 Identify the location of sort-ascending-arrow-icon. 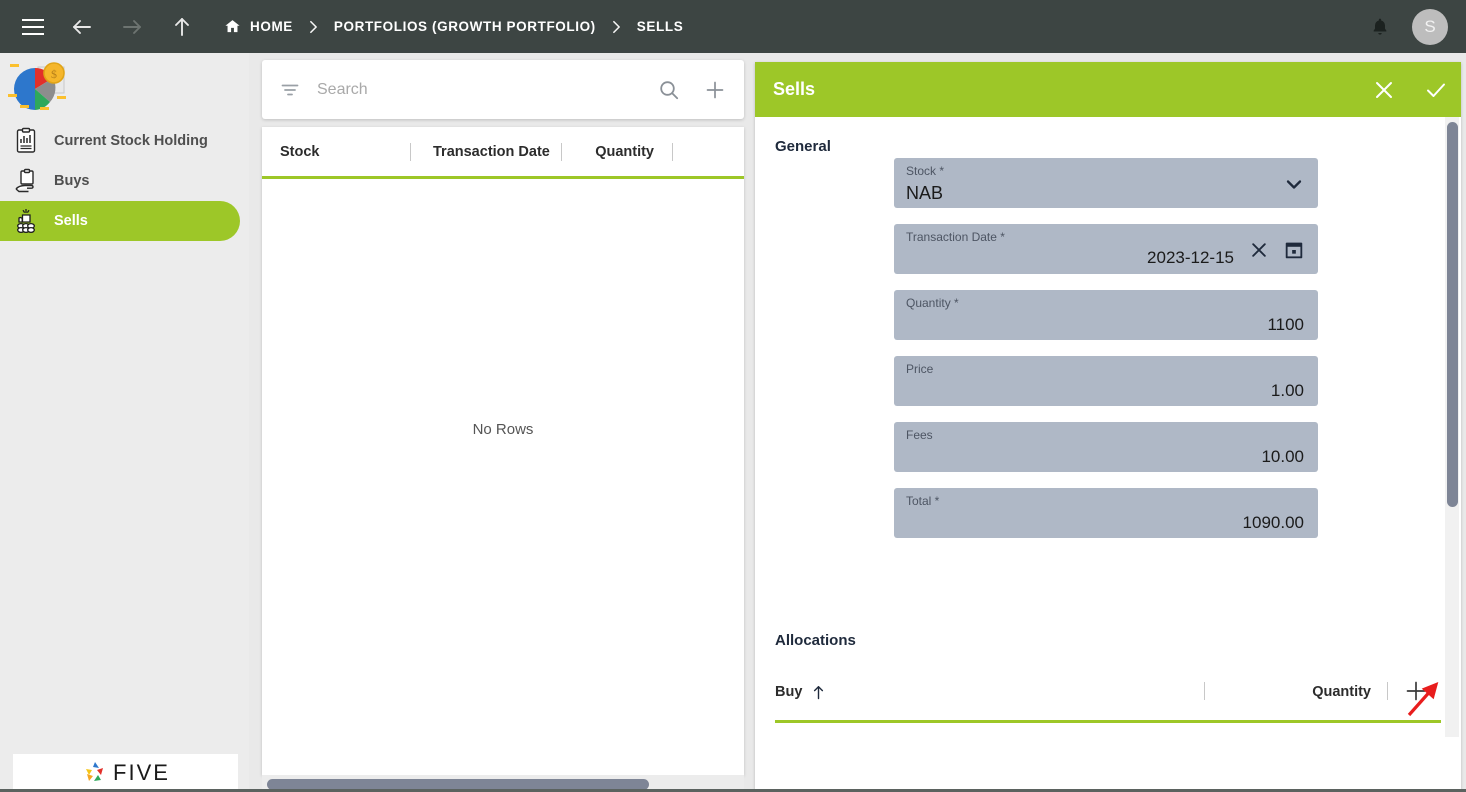
(818, 692).